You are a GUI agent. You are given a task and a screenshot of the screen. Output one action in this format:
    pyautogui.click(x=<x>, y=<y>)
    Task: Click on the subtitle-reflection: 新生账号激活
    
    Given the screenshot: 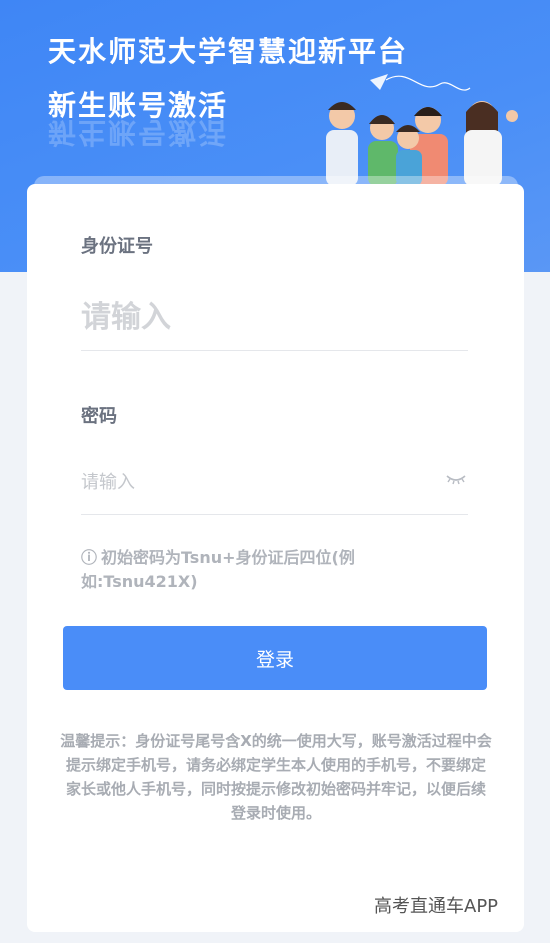 What is the action you would take?
    pyautogui.click(x=138, y=134)
    